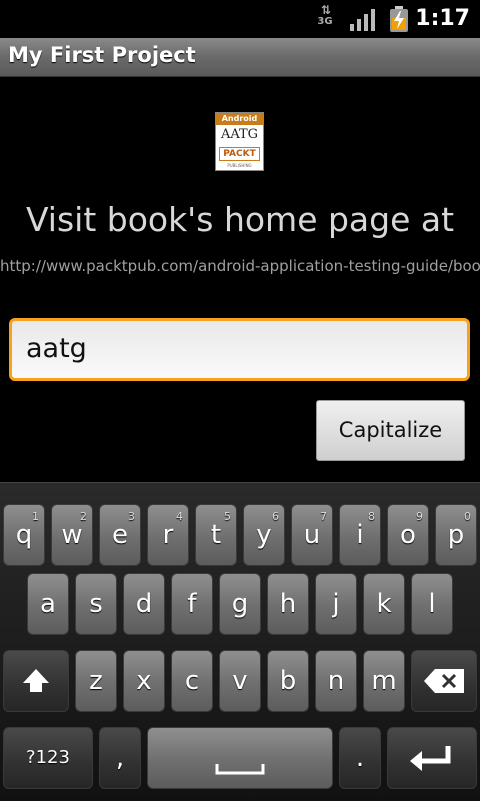  Describe the element at coordinates (288, 604) in the screenshot. I see `key-h: h` at that location.